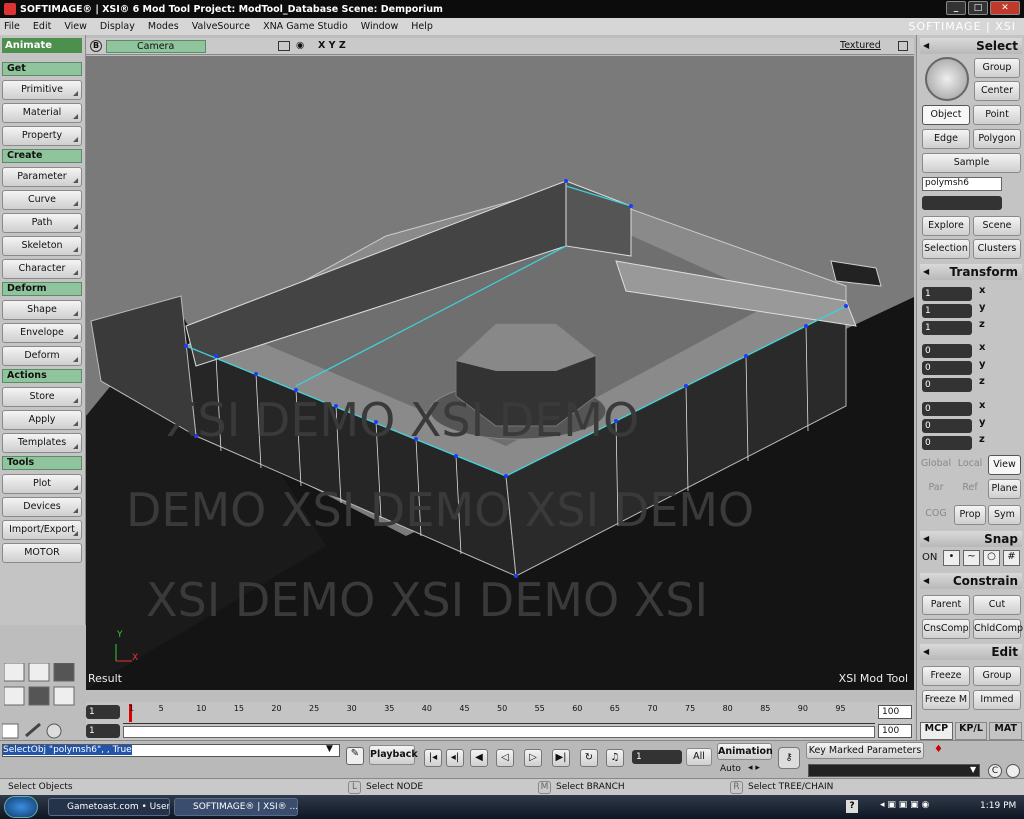 This screenshot has height=819, width=1024. Describe the element at coordinates (699, 757) in the screenshot. I see `all-button: All` at that location.